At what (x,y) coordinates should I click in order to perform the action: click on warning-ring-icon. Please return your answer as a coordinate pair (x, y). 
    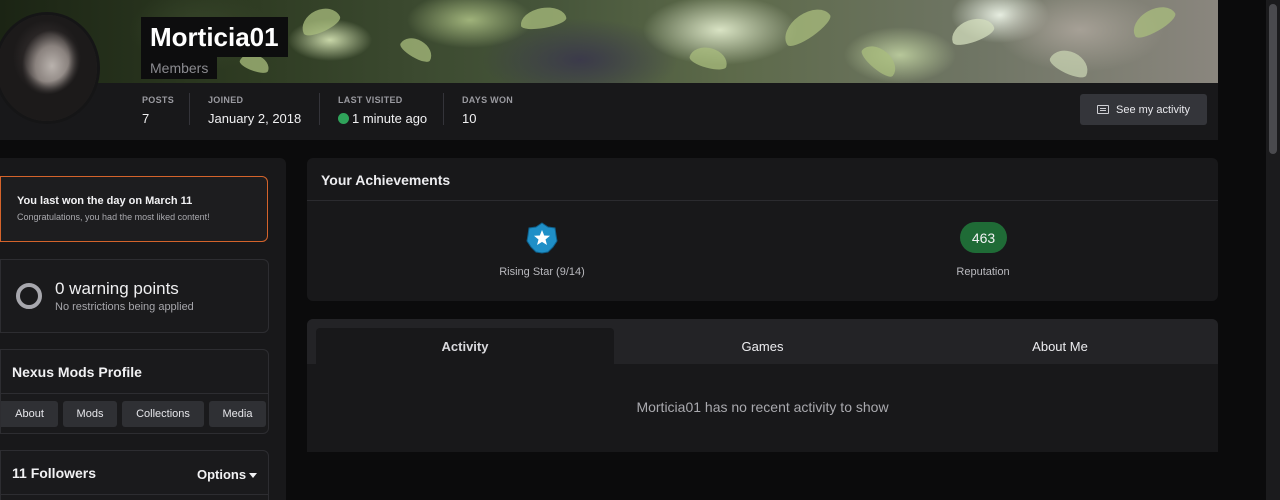
    Looking at the image, I should click on (29, 296).